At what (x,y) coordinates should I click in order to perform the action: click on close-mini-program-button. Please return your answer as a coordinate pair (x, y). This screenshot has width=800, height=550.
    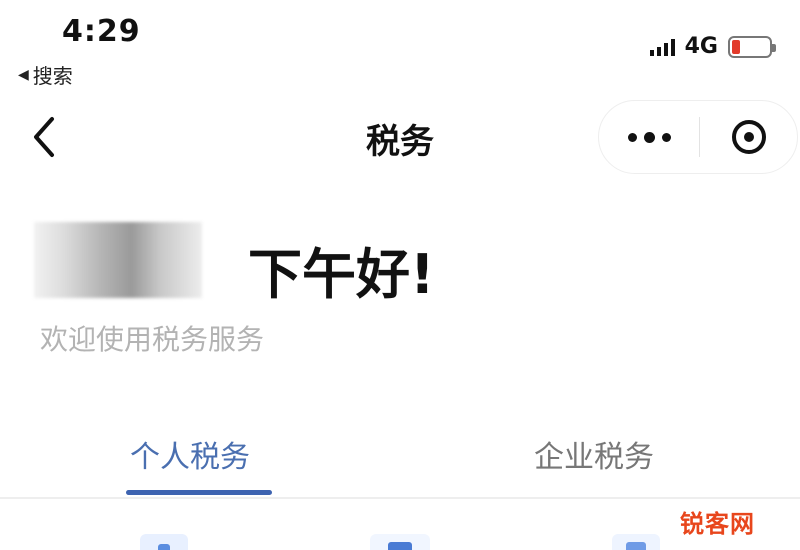
    Looking at the image, I should click on (748, 137).